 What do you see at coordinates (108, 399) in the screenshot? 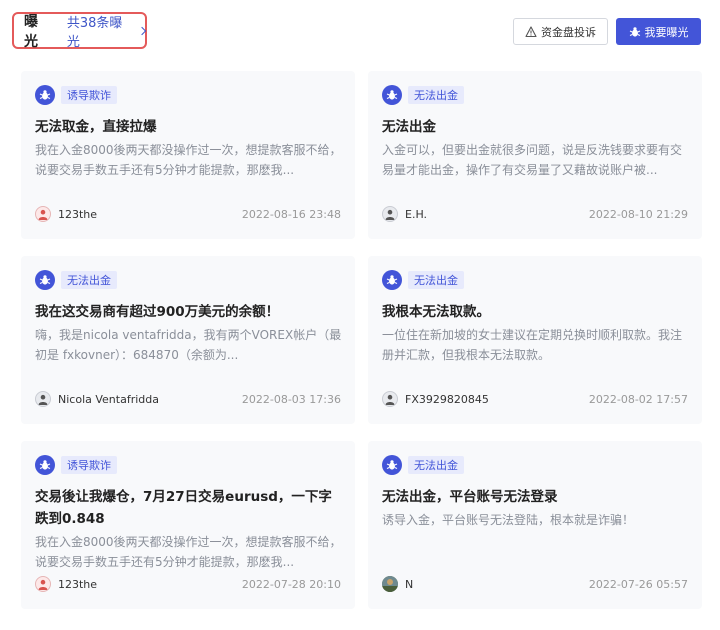
I see `user-name: Nicola Ventafridda` at bounding box center [108, 399].